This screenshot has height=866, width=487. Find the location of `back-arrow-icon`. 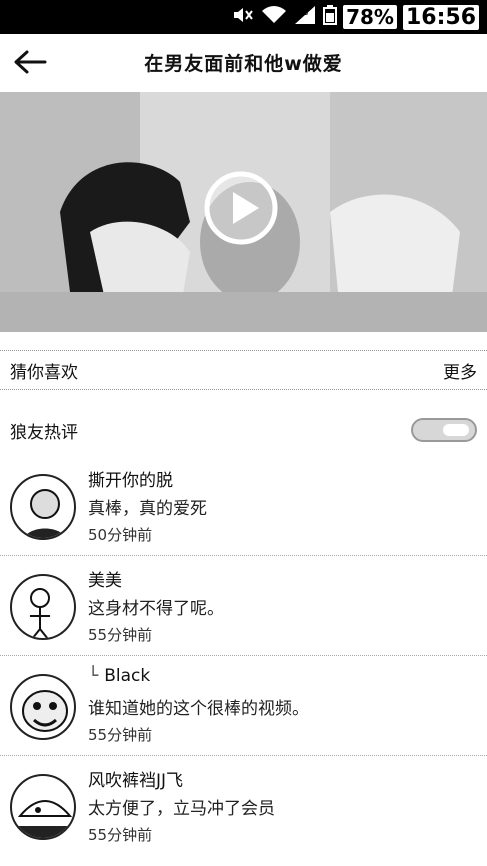

back-arrow-icon is located at coordinates (30, 62).